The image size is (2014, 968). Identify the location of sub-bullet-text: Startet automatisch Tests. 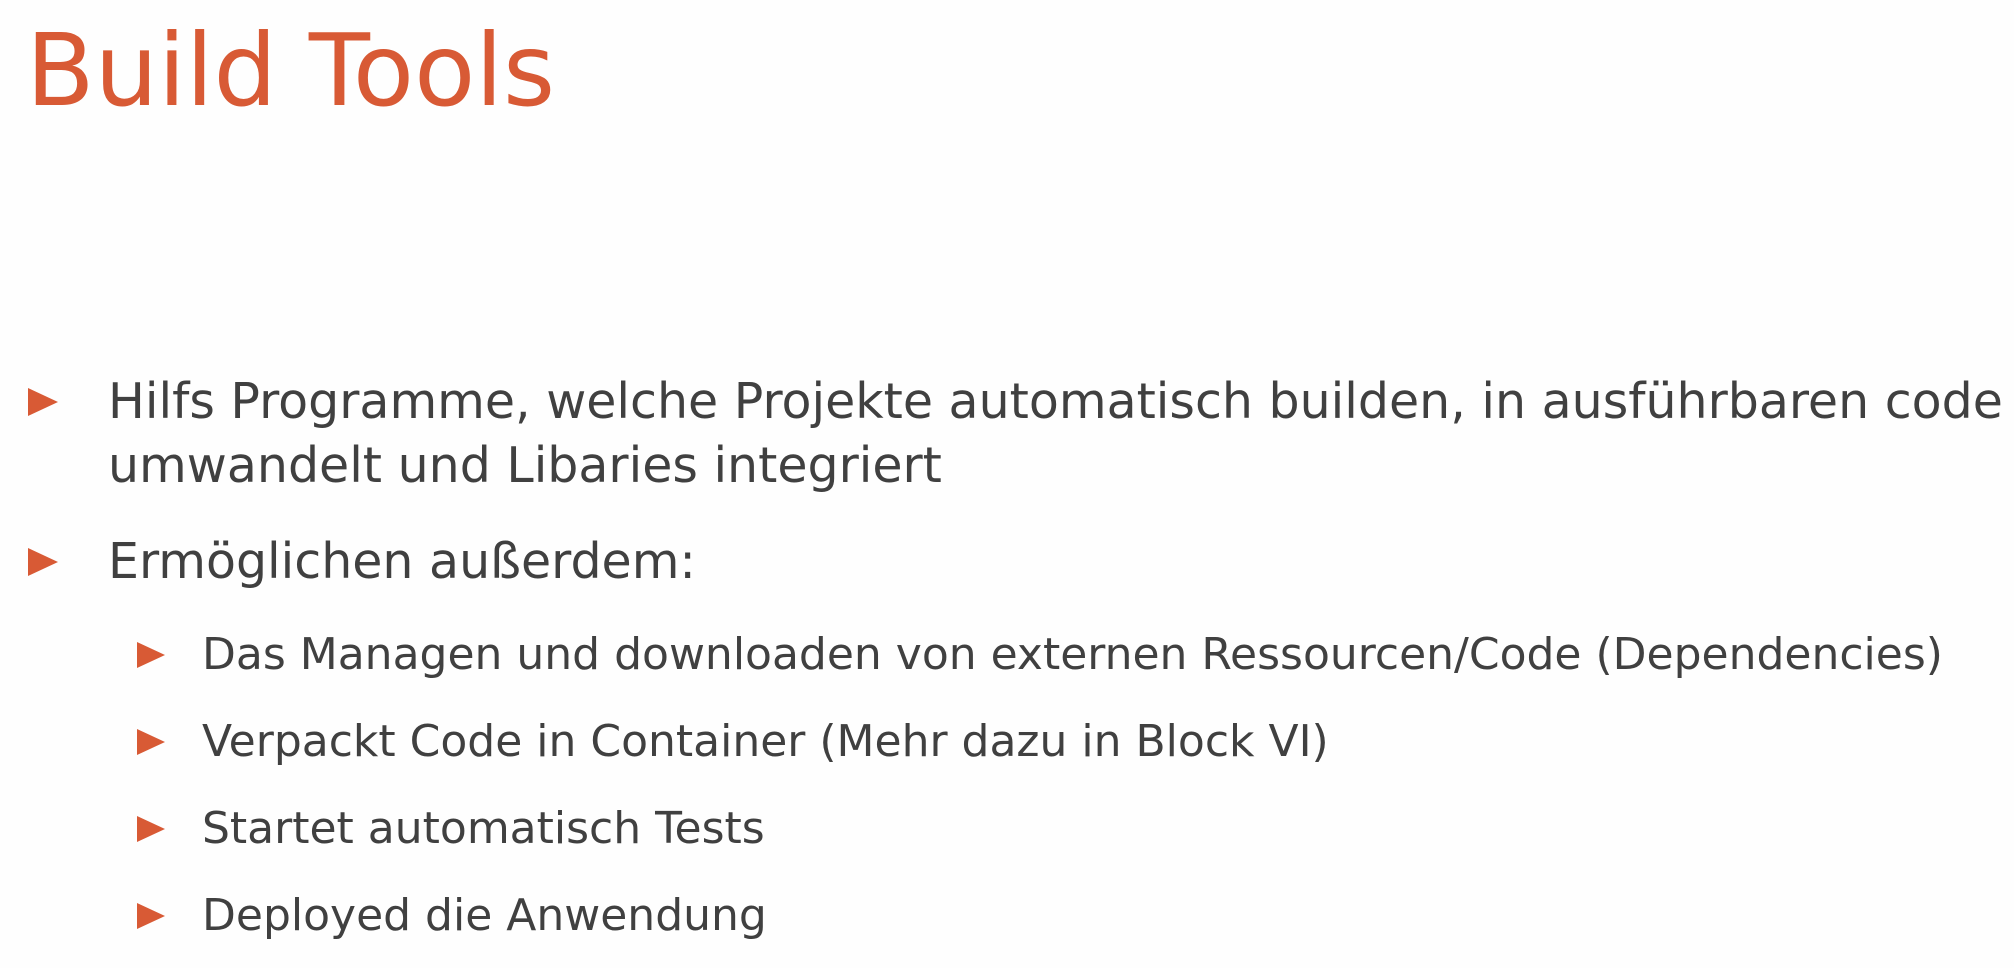
(483, 828).